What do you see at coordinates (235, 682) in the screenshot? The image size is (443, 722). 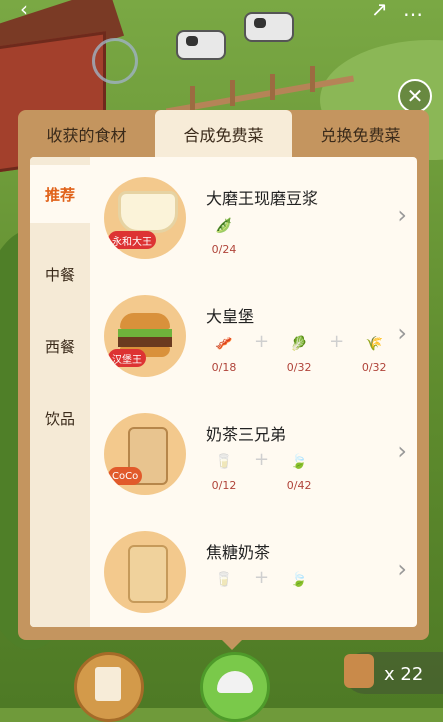 I see `cloche-icon` at bounding box center [235, 682].